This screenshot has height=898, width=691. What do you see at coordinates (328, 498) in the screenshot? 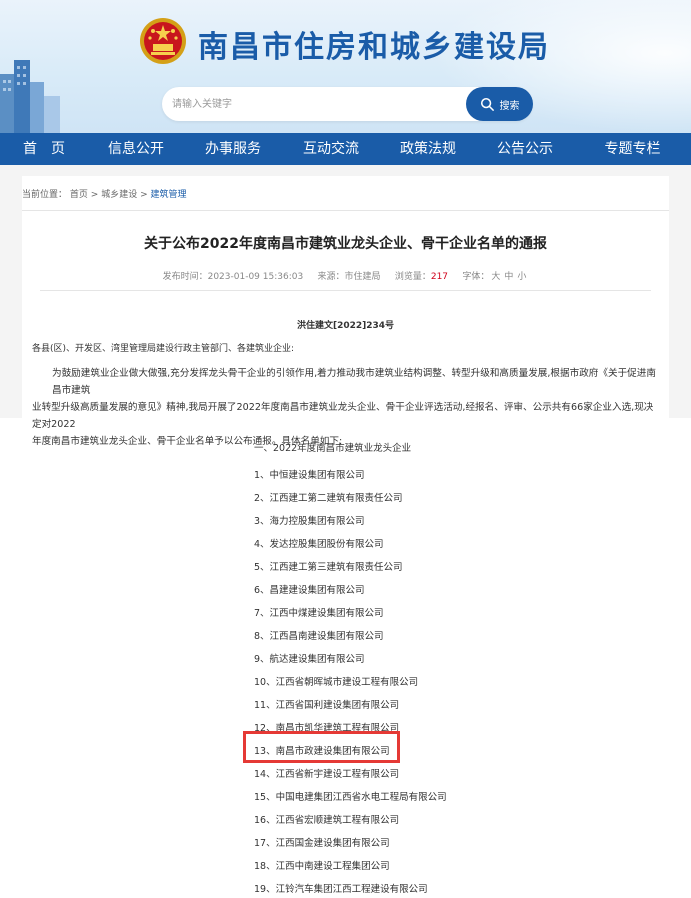
I see `list-item: 2、江西建工第二建筑有限责任公司` at bounding box center [328, 498].